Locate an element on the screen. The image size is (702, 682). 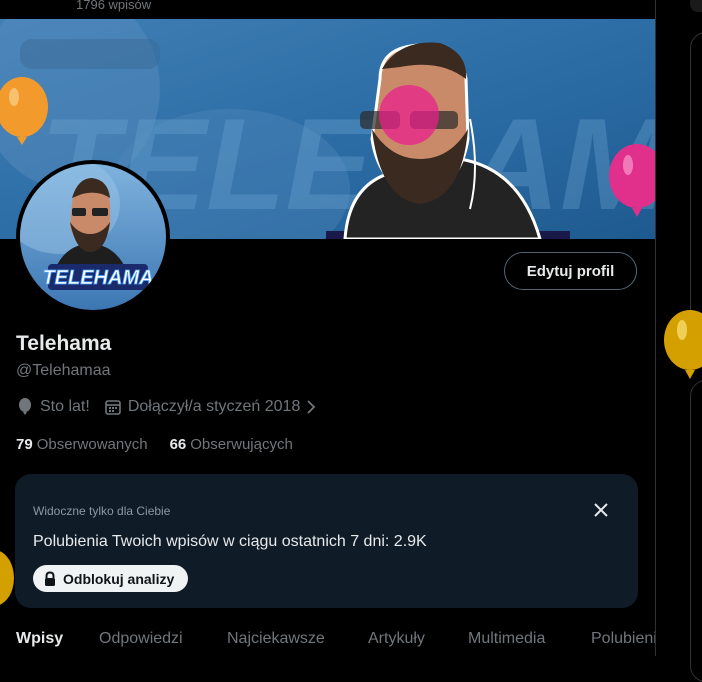
tab-replies: Odpowiedzi is located at coordinates (141, 639).